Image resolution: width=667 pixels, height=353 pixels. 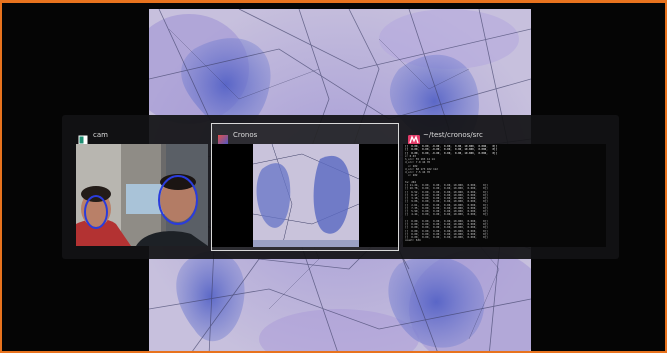 What do you see at coordinates (453, 135) in the screenshot?
I see `window-title: ~/test/cronos/src` at bounding box center [453, 135].